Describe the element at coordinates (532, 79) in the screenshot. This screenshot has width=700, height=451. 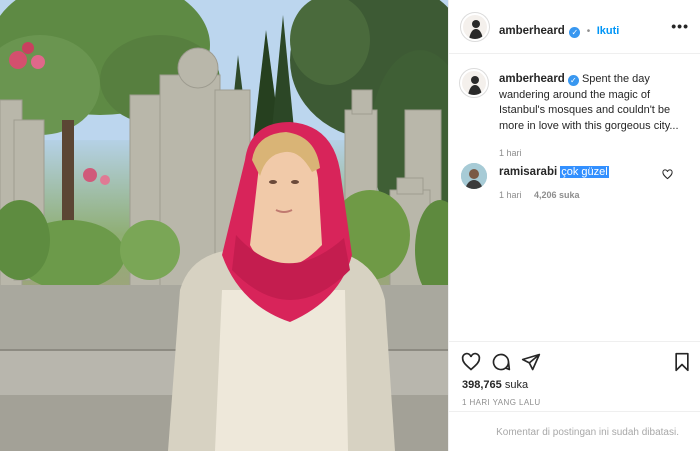
I see `caption-username: amberheard` at that location.